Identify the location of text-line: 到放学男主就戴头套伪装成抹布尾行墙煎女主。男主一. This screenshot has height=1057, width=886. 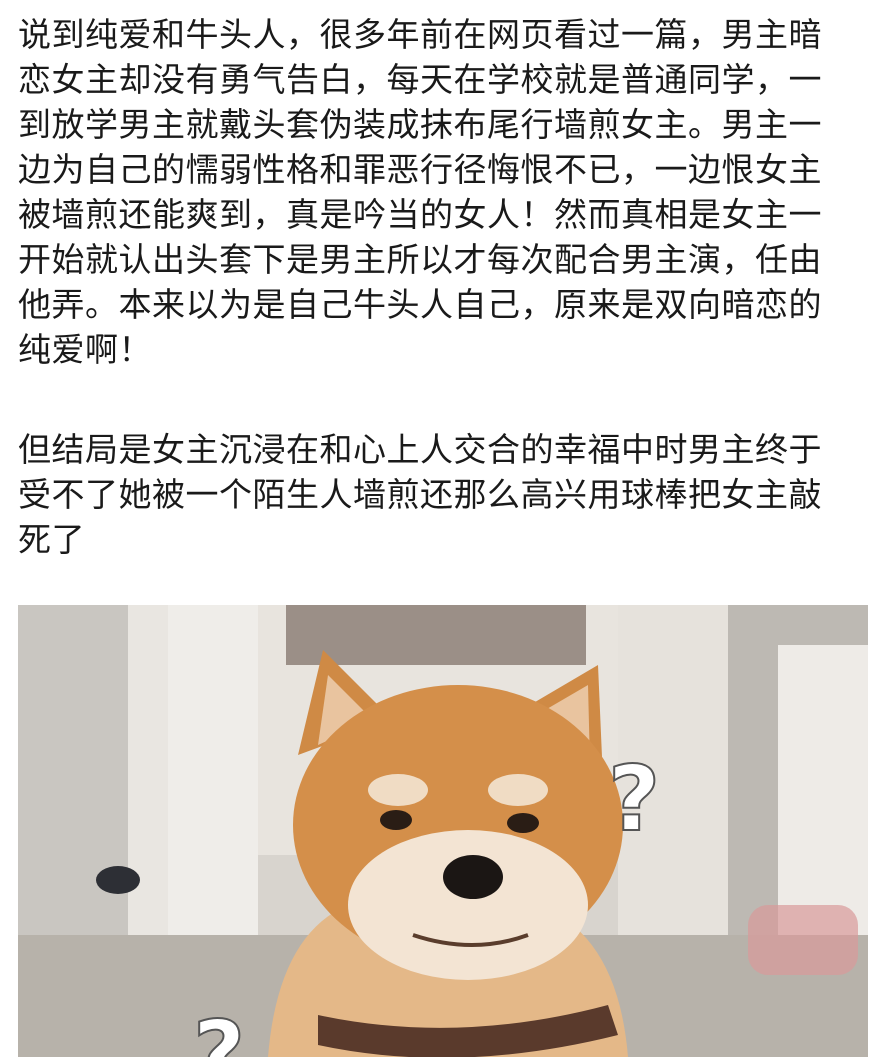
(420, 124).